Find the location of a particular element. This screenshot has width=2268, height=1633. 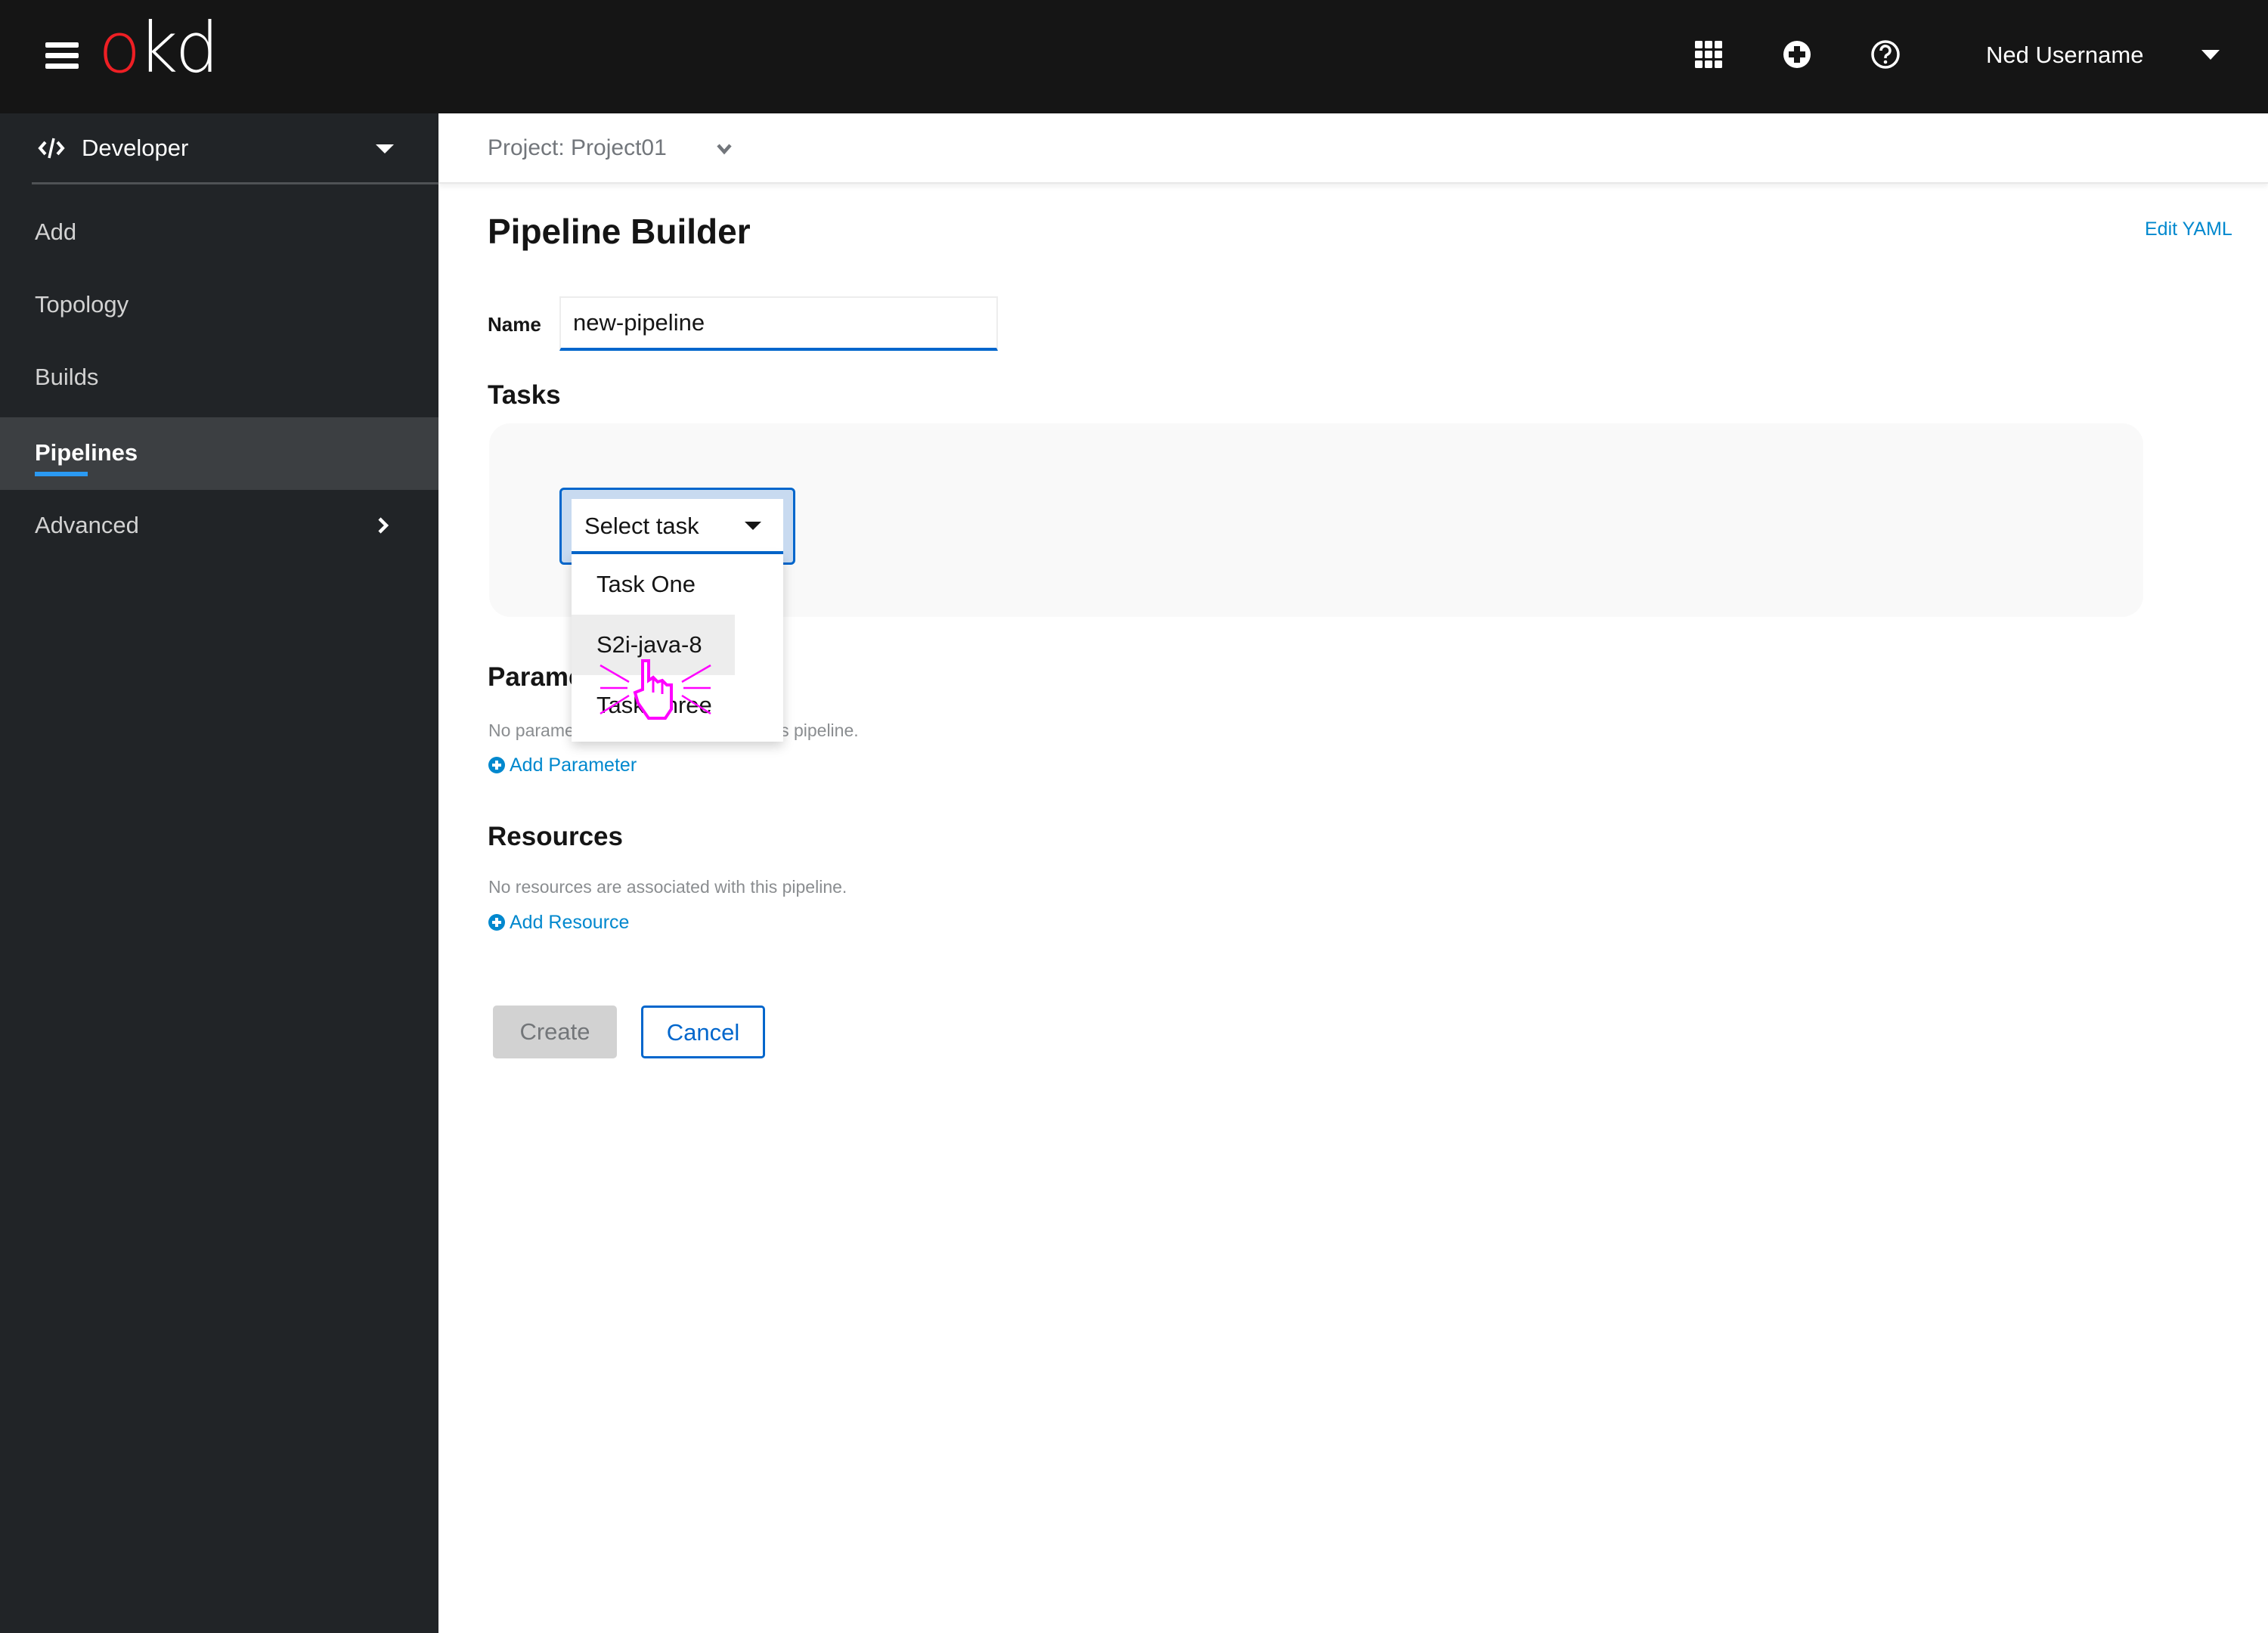

project-bar: Project: Project01 is located at coordinates (1353, 148).